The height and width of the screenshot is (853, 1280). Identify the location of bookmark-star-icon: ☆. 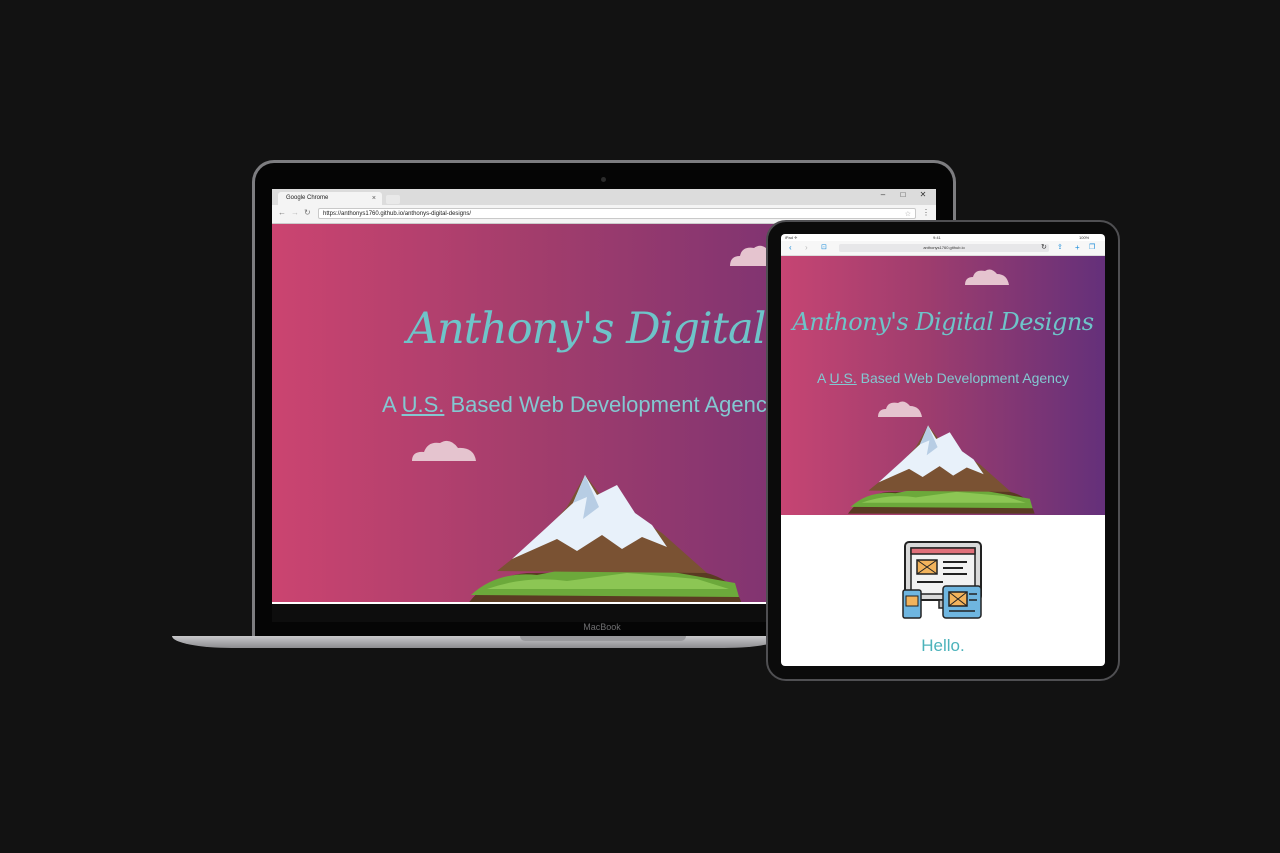
(908, 214).